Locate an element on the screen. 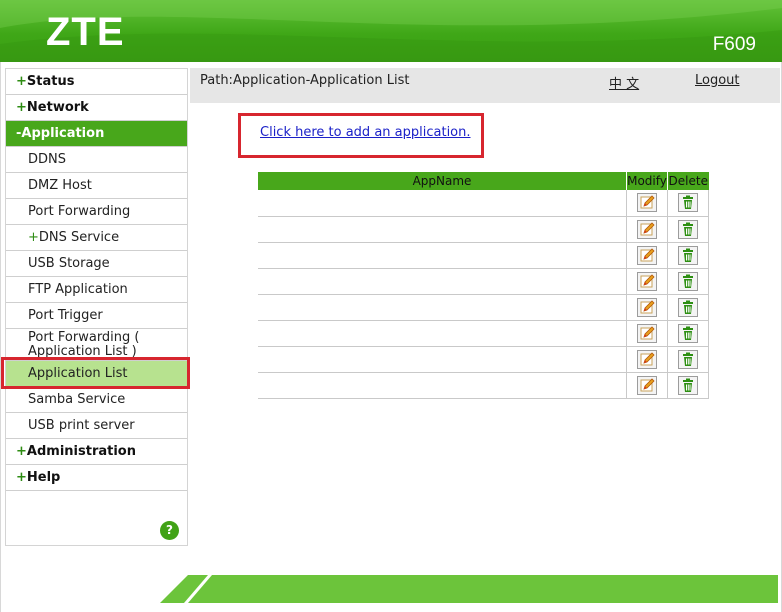  sidebar-item-help: +Help is located at coordinates (96, 478).